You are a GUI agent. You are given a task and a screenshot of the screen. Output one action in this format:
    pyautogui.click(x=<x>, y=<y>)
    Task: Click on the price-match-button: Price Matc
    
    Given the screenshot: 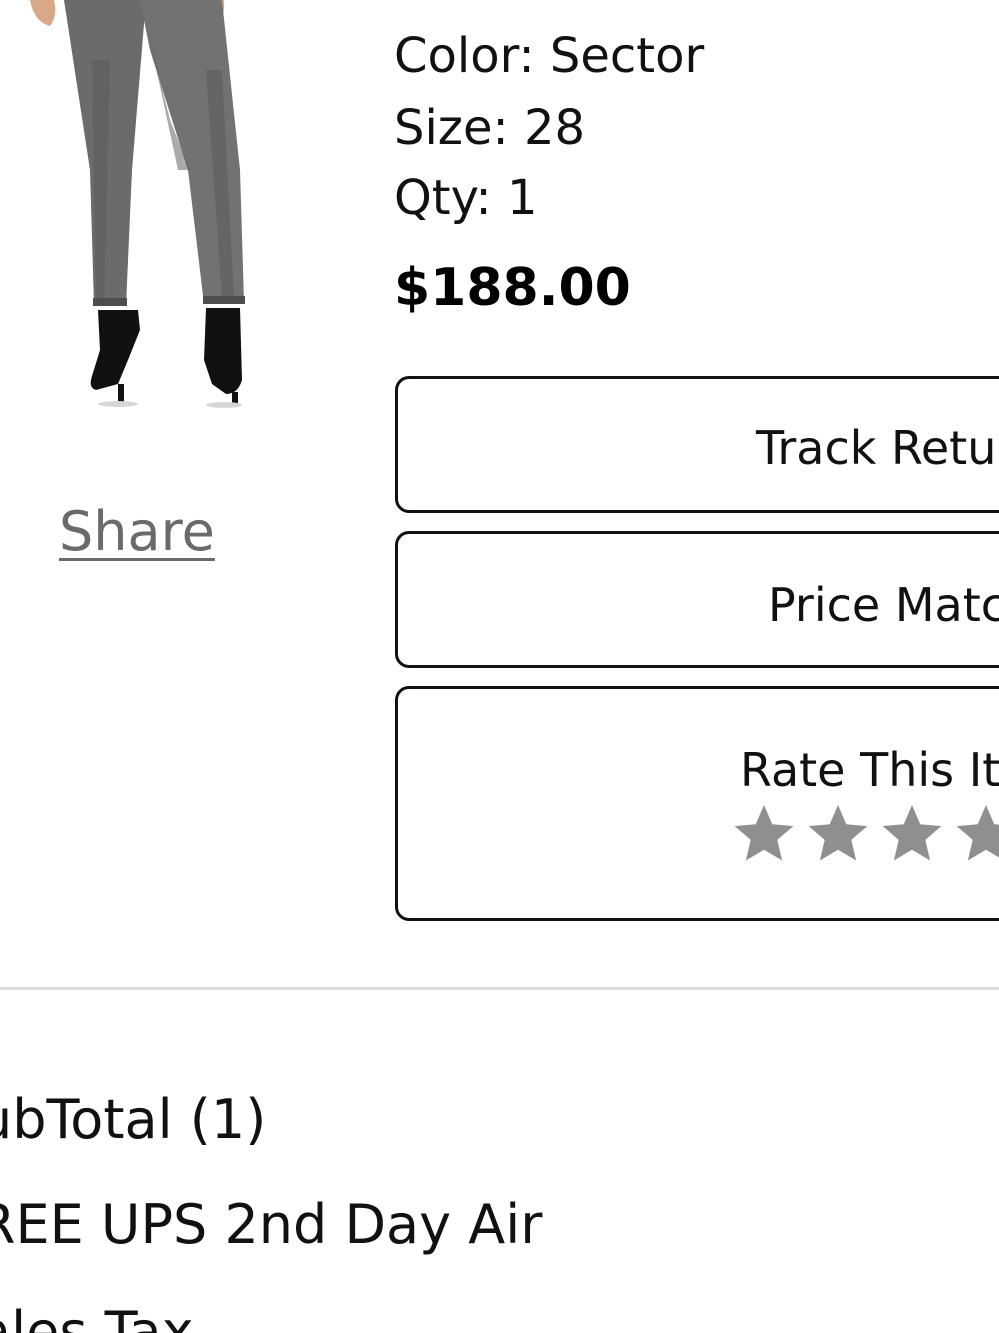 What is the action you would take?
    pyautogui.click(x=697, y=599)
    